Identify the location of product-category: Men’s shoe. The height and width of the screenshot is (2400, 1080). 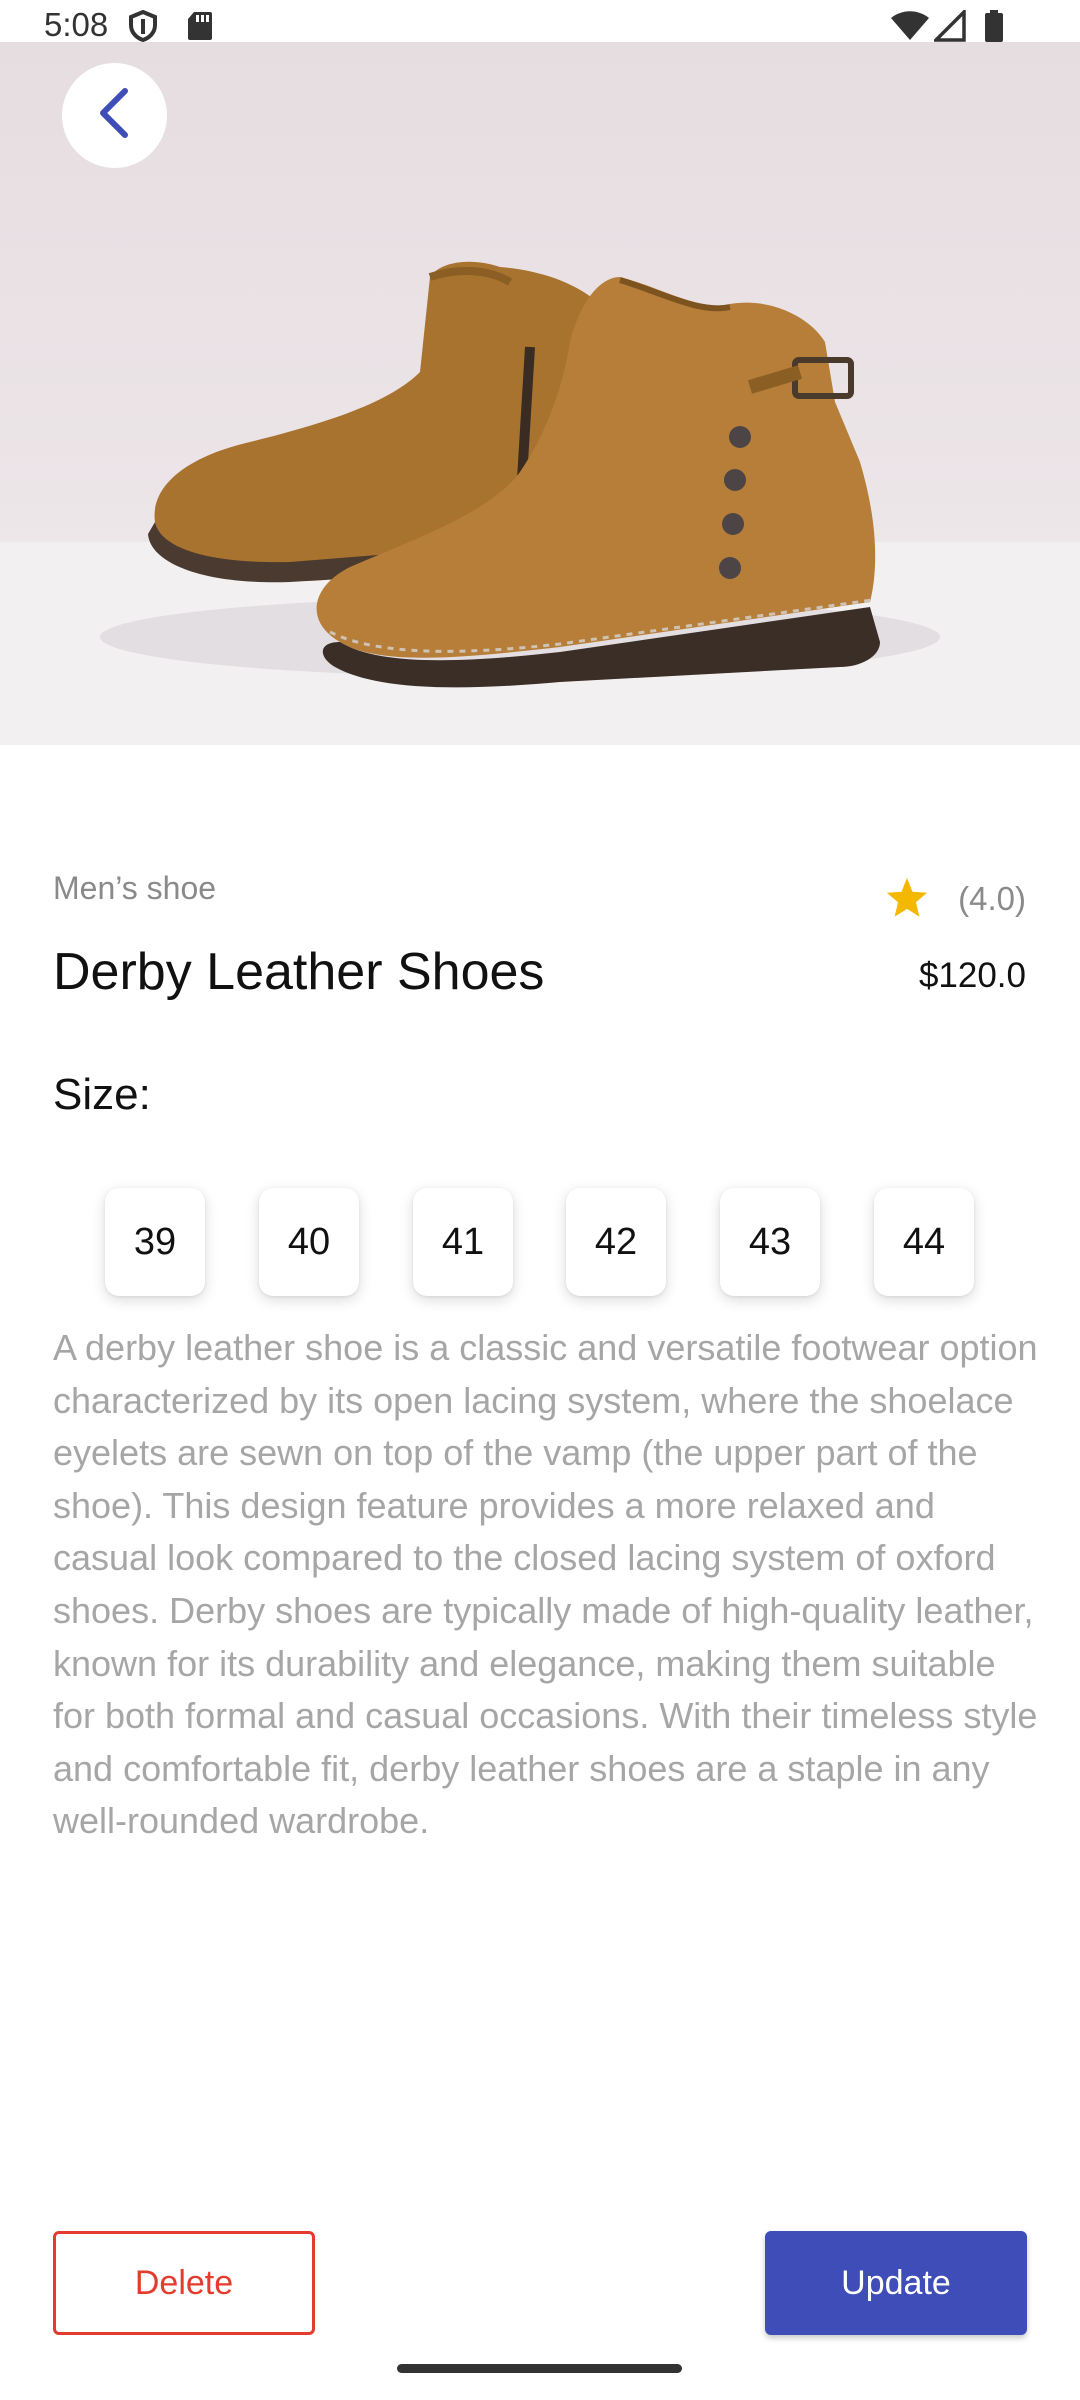
(135, 888).